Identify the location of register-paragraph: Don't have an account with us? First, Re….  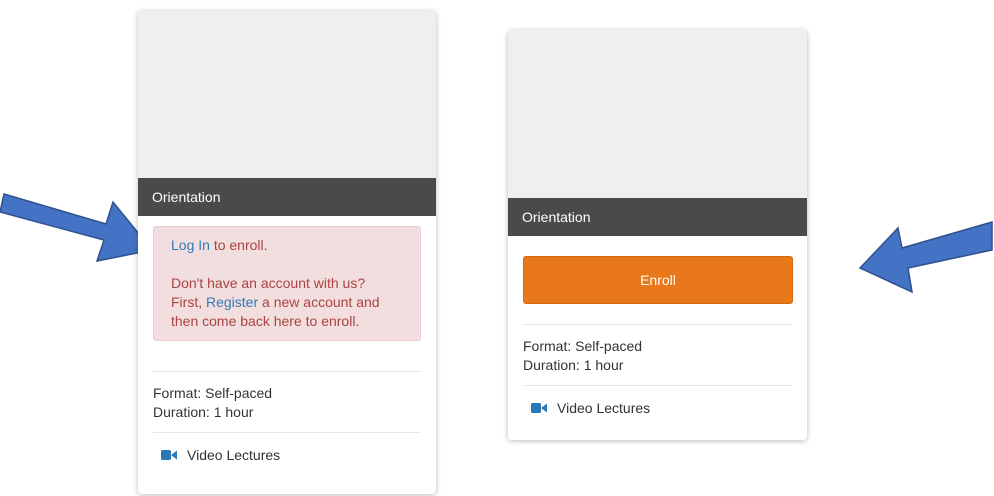
(289, 302).